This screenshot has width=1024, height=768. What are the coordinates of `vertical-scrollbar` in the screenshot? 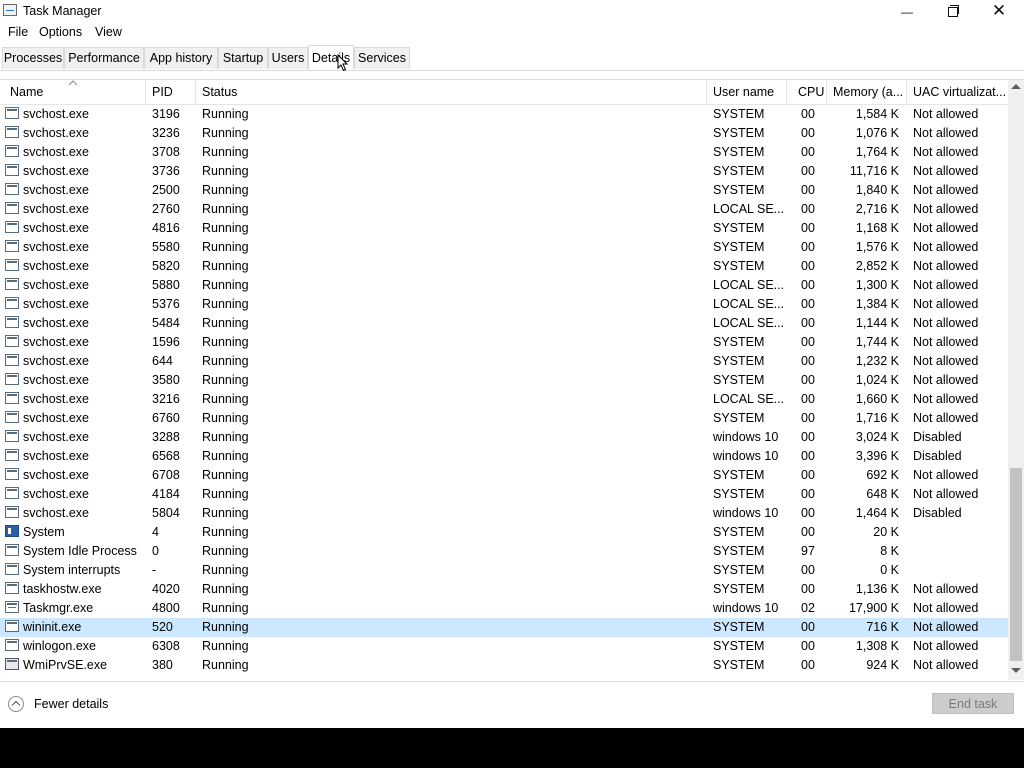 It's located at (1016, 380).